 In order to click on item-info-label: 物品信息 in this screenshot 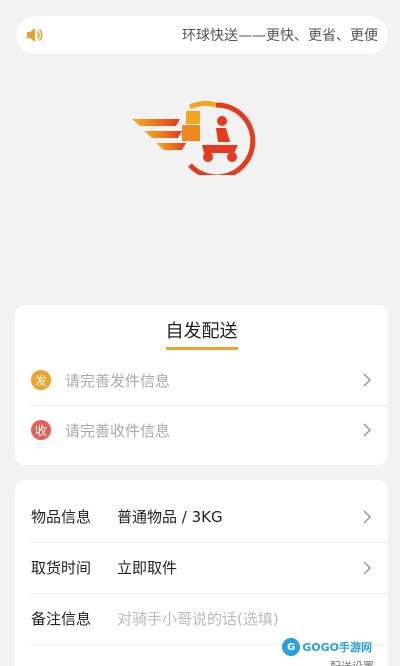, I will do `click(61, 517)`.